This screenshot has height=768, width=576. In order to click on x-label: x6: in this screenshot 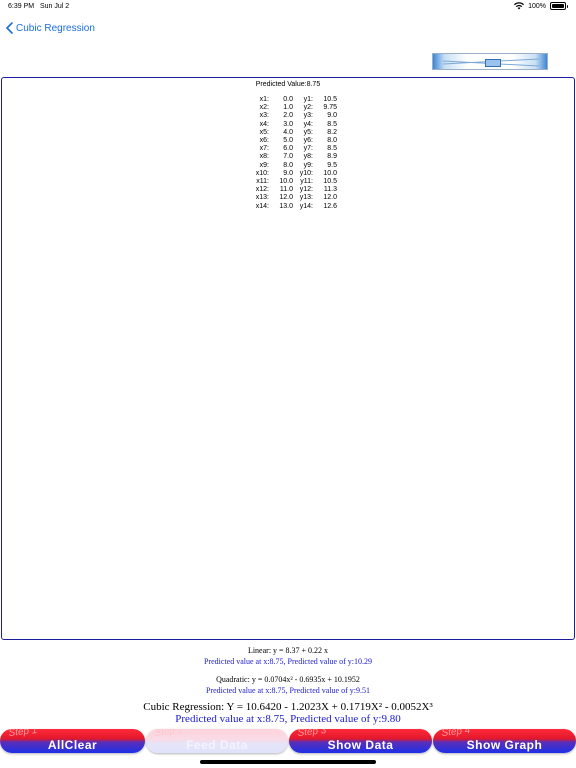, I will do `click(264, 141)`.